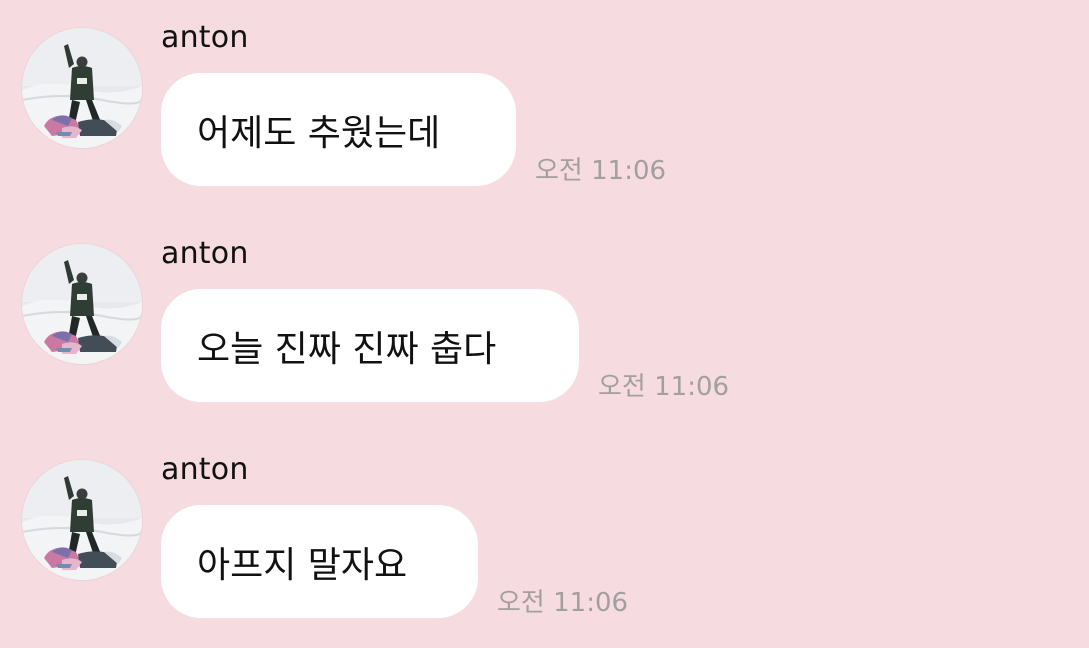 This screenshot has width=1089, height=648. What do you see at coordinates (347, 349) in the screenshot?
I see `message-text: 오늘 진짜 진짜 춥다` at bounding box center [347, 349].